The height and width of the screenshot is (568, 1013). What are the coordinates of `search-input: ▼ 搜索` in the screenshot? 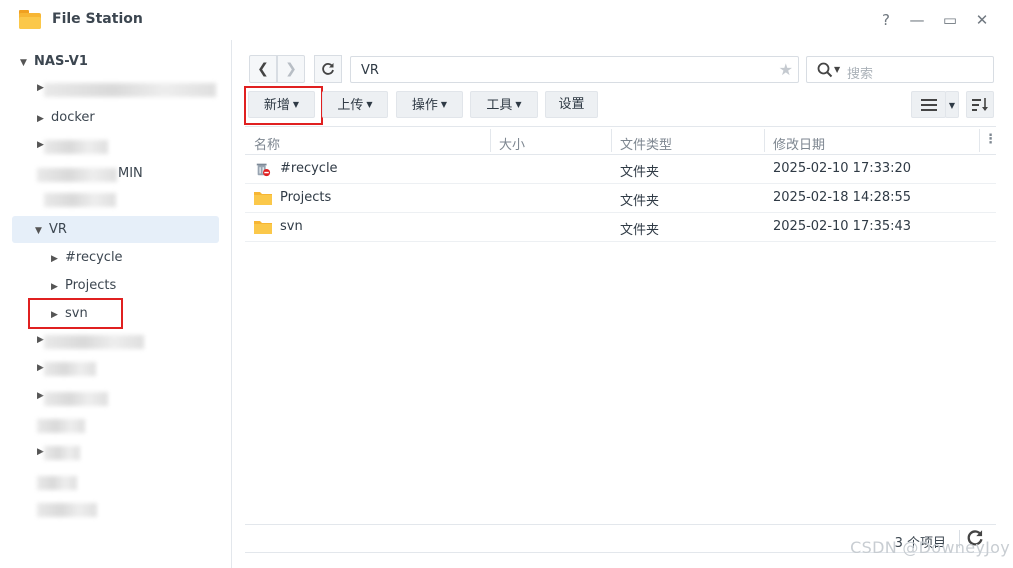 It's located at (900, 69).